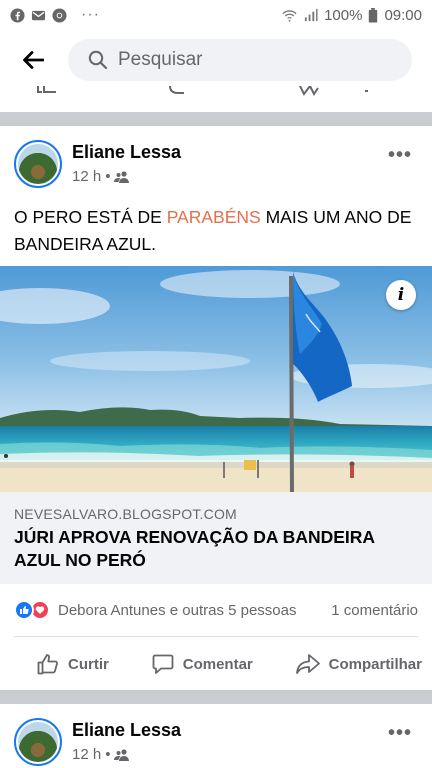  Describe the element at coordinates (98, 60) in the screenshot. I see `search-icon` at that location.